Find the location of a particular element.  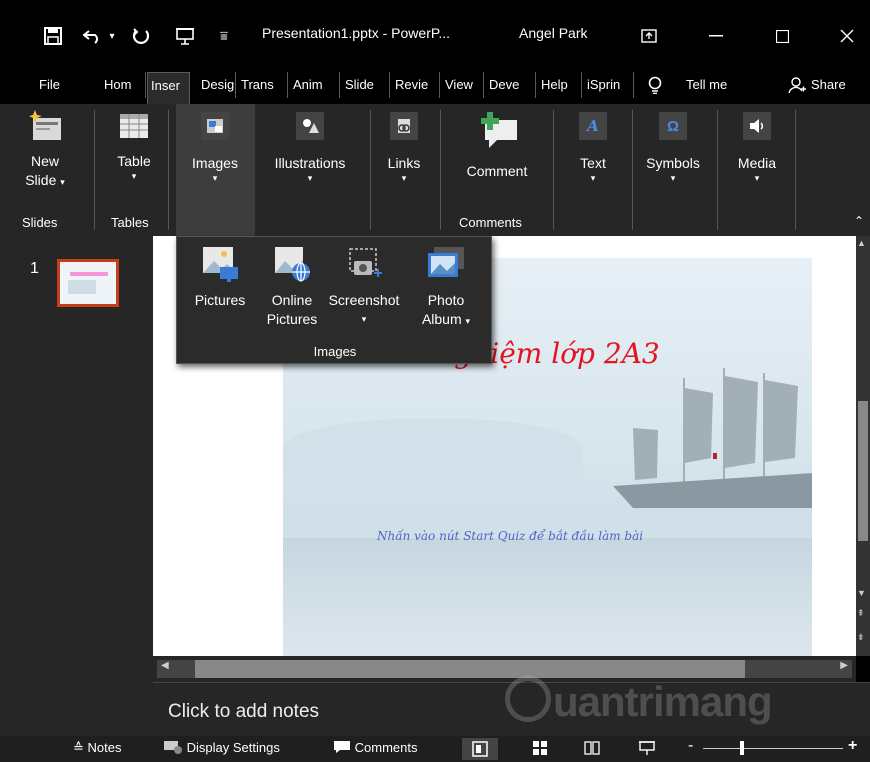

close-icon is located at coordinates (847, 36).